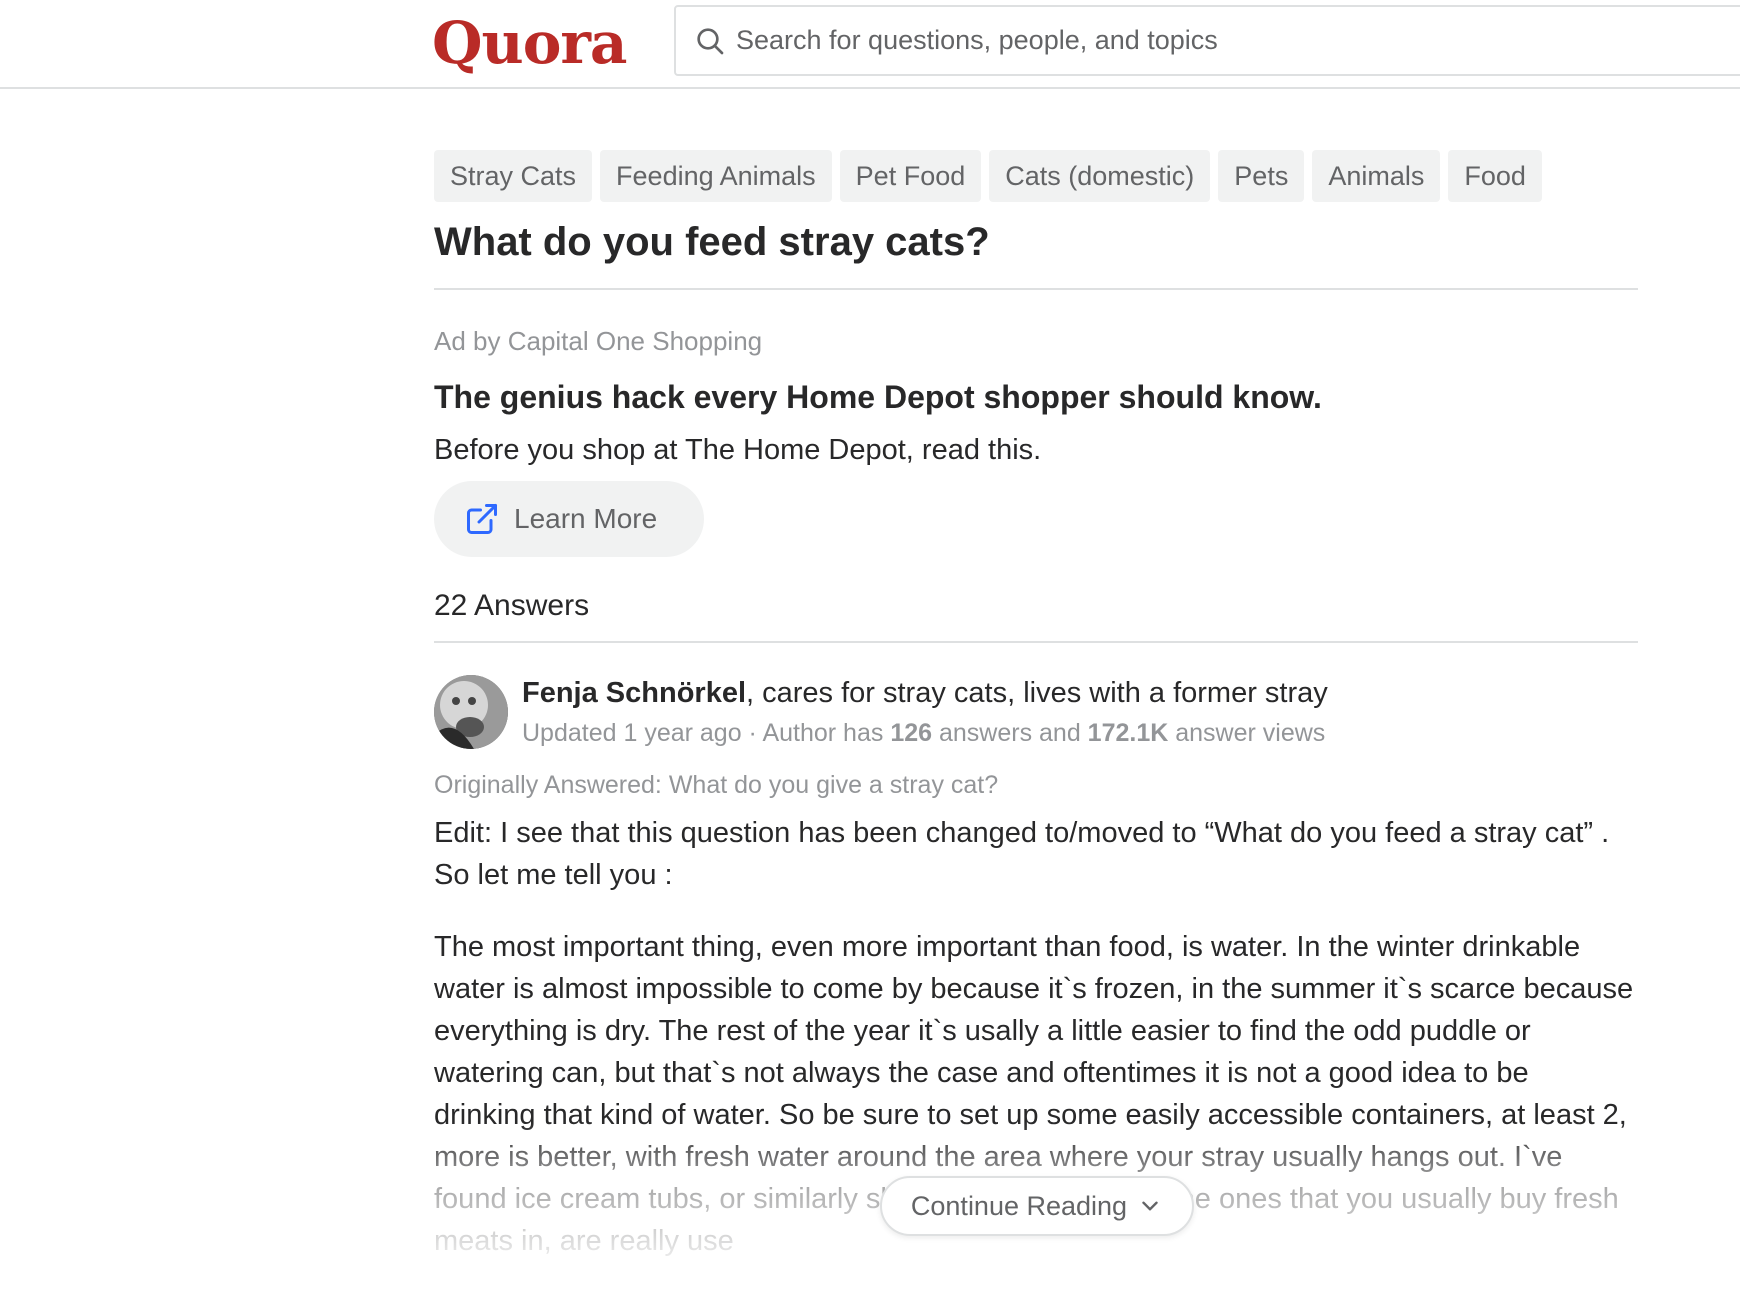 This screenshot has width=1740, height=1298. What do you see at coordinates (706, 733) in the screenshot?
I see `meta-prefix: Updated 1 year ago · Author has` at bounding box center [706, 733].